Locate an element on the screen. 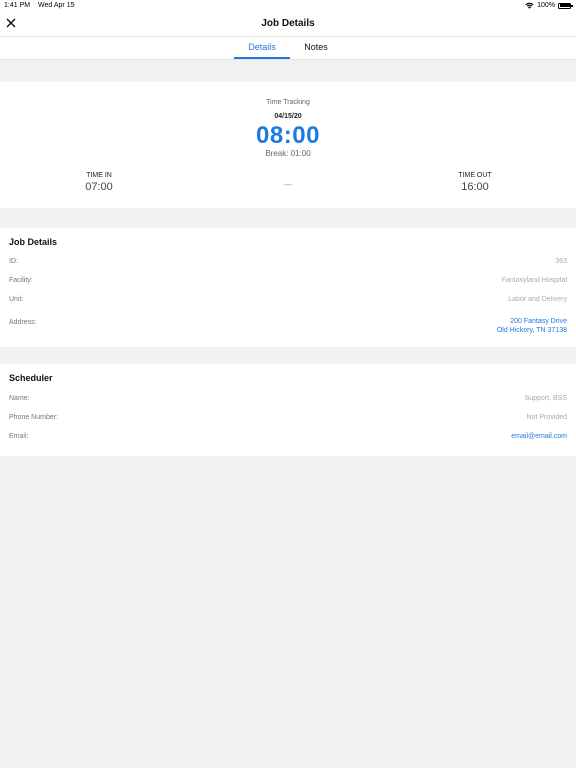 Image resolution: width=576 pixels, height=768 pixels. status-time: 1:41 PM is located at coordinates (17, 5).